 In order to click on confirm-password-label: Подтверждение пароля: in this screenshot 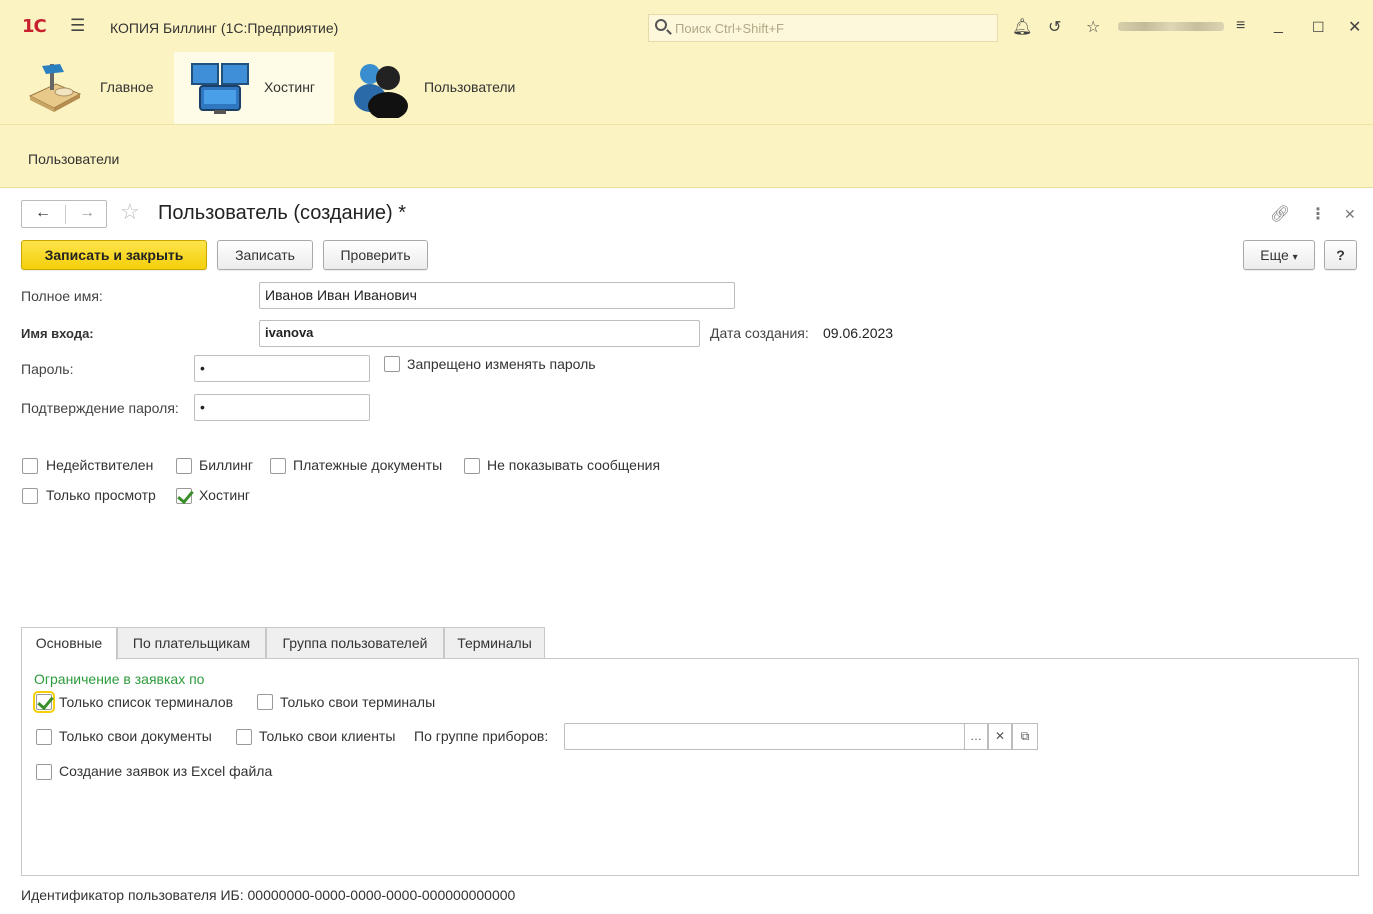, I will do `click(100, 408)`.